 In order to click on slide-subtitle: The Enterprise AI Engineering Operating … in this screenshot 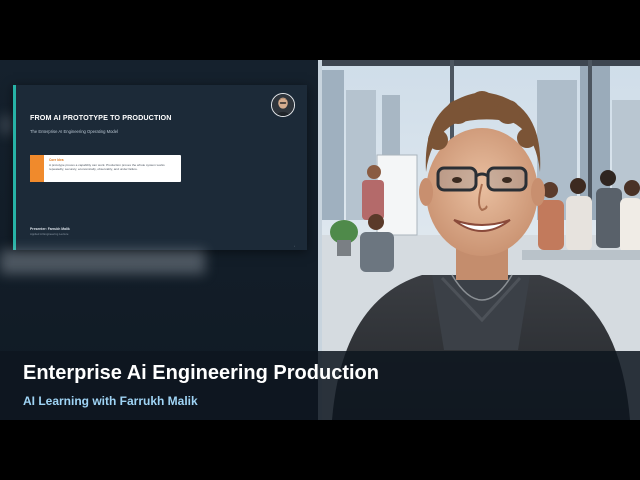, I will do `click(74, 131)`.